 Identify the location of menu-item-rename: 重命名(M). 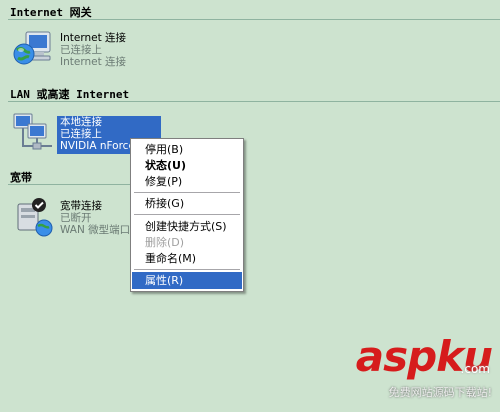
(187, 258).